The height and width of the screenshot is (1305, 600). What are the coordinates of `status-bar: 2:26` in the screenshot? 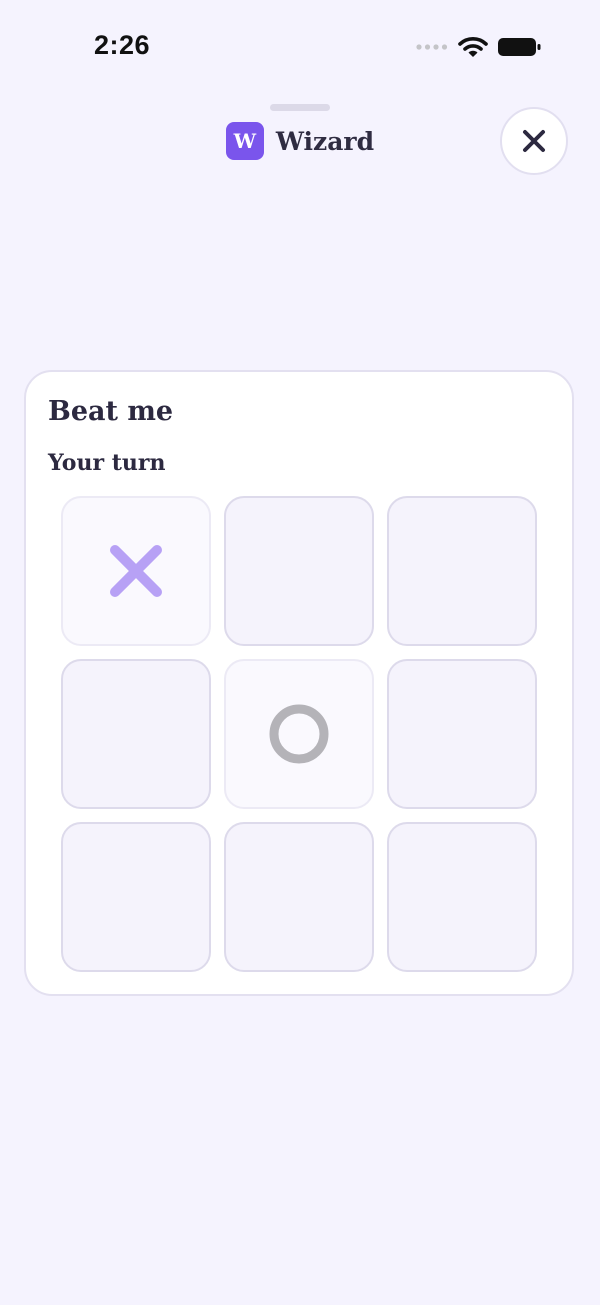 It's located at (300, 48).